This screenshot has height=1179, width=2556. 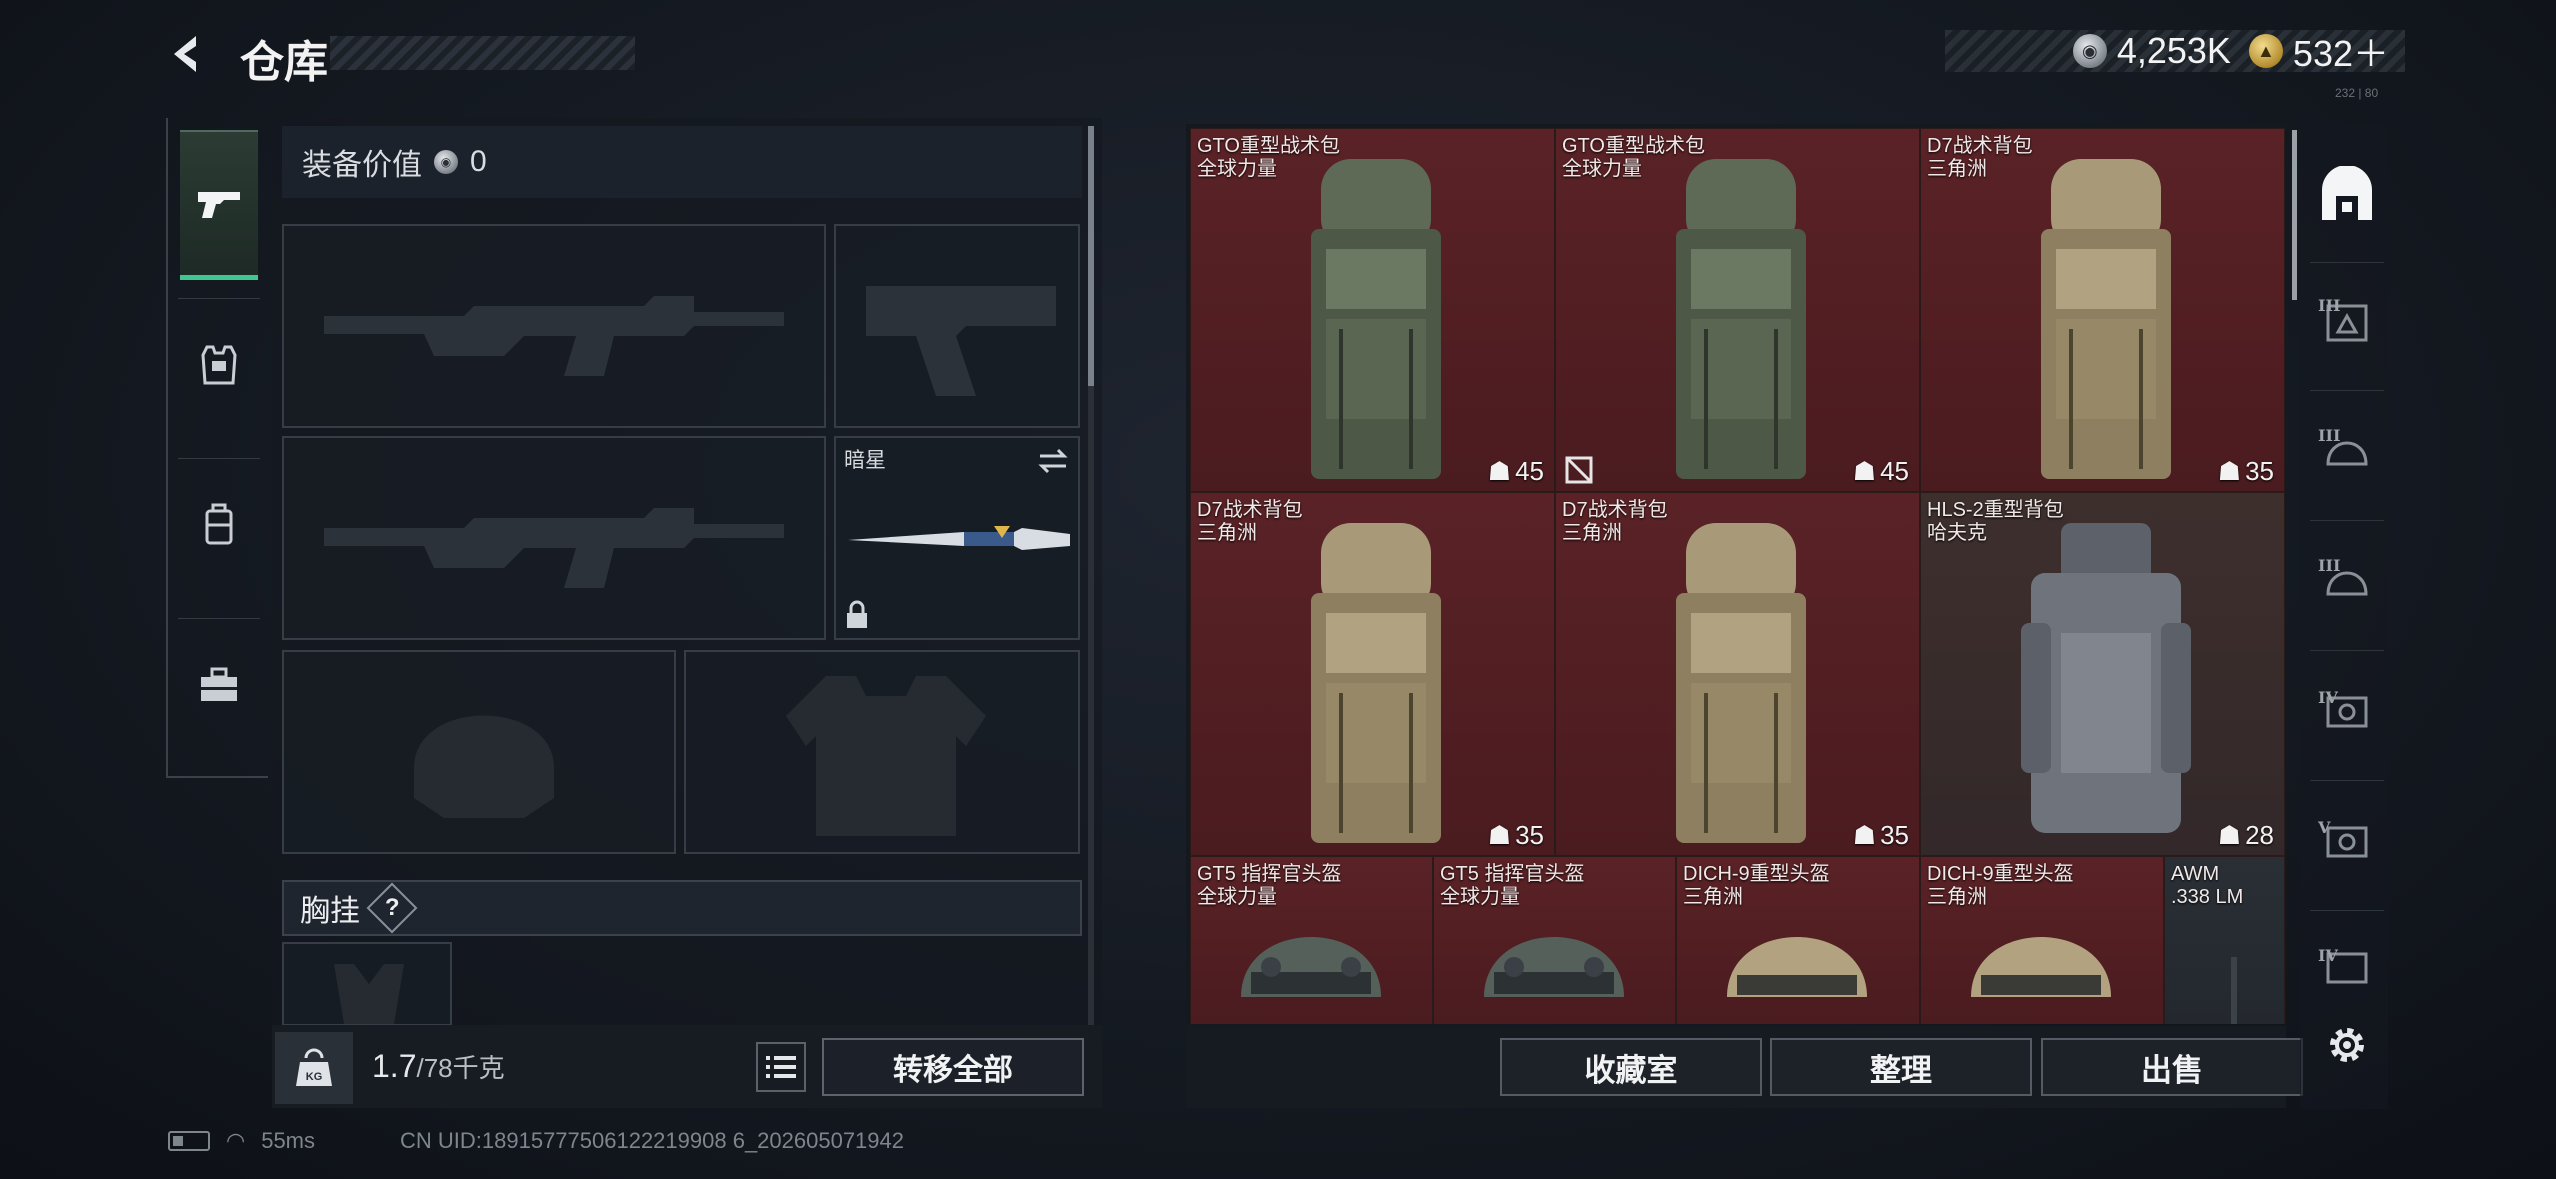 I want to click on page-title: 仓库, so click(x=284, y=62).